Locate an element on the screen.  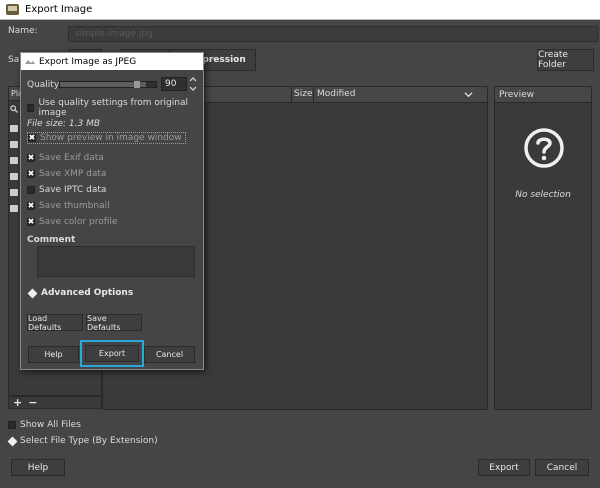
save-defaults-button: Save Defaults is located at coordinates (114, 323).